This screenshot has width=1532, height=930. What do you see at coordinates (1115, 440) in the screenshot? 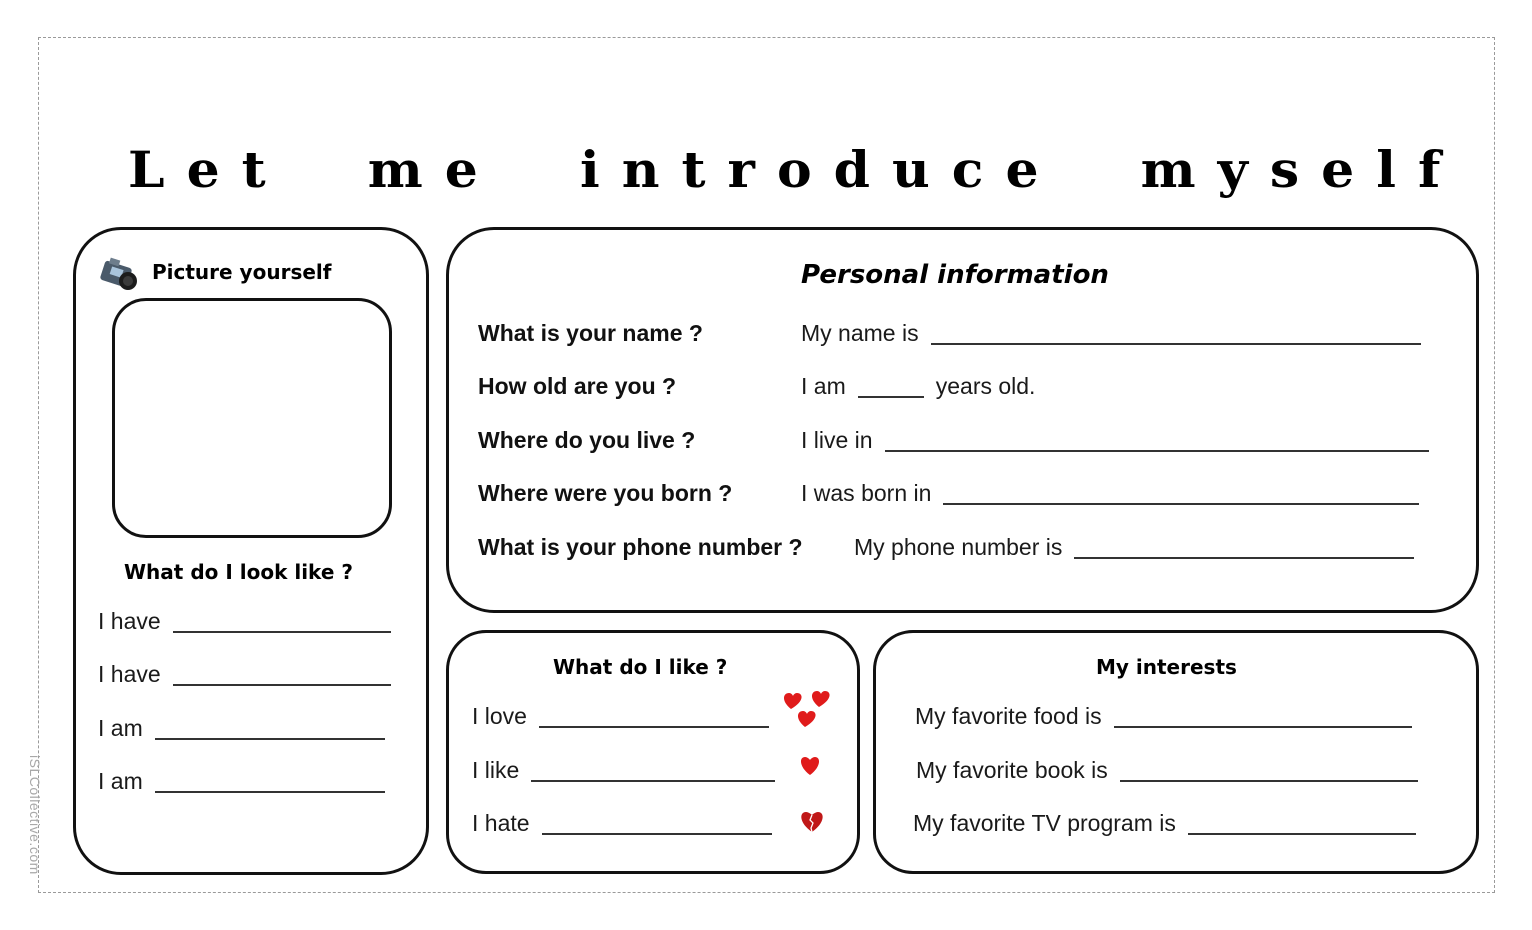
I see `answer-line: I live in` at bounding box center [1115, 440].